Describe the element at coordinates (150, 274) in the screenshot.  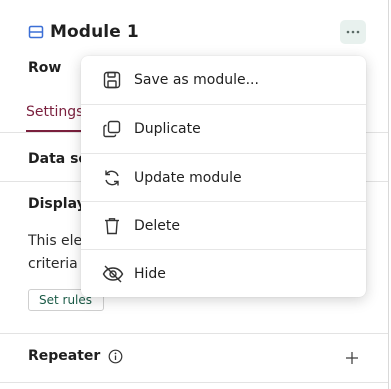
I see `menu-item-label: Hide` at that location.